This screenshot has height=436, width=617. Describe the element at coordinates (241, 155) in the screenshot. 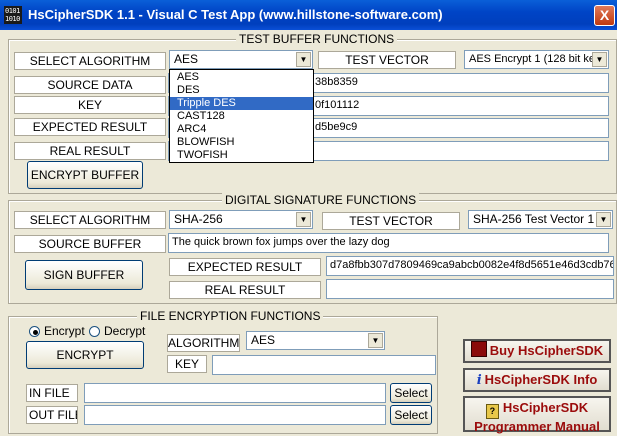

I see `dropdown-option: TWOFISH` at that location.